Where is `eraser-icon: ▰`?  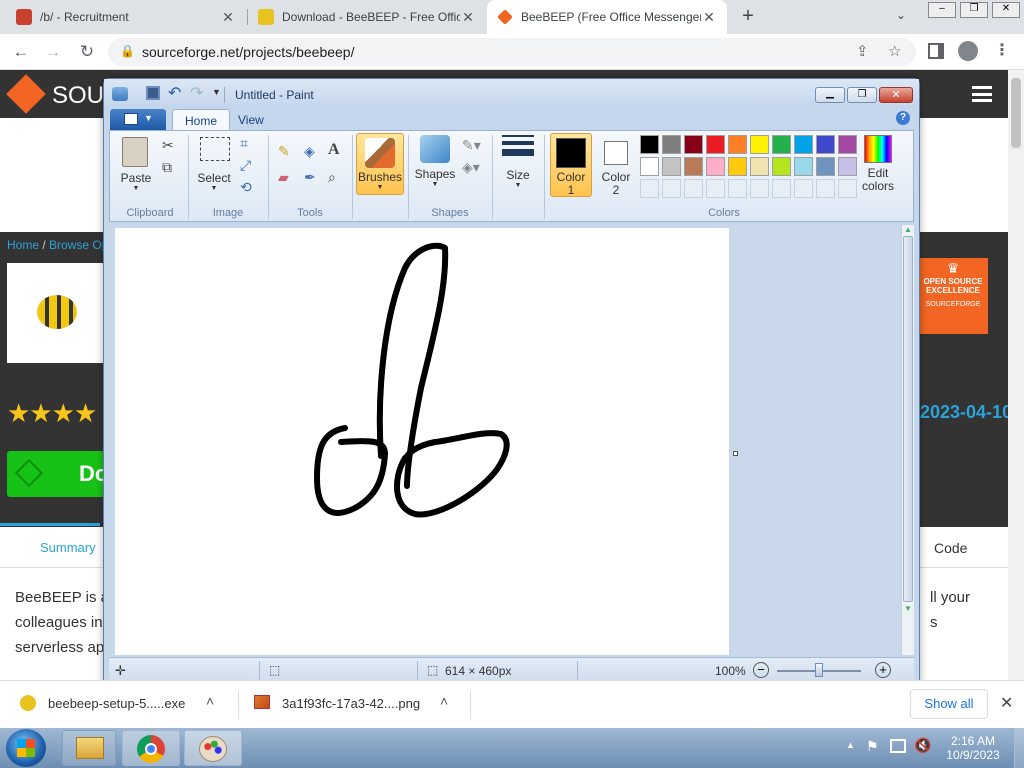
eraser-icon: ▰ is located at coordinates (283, 177).